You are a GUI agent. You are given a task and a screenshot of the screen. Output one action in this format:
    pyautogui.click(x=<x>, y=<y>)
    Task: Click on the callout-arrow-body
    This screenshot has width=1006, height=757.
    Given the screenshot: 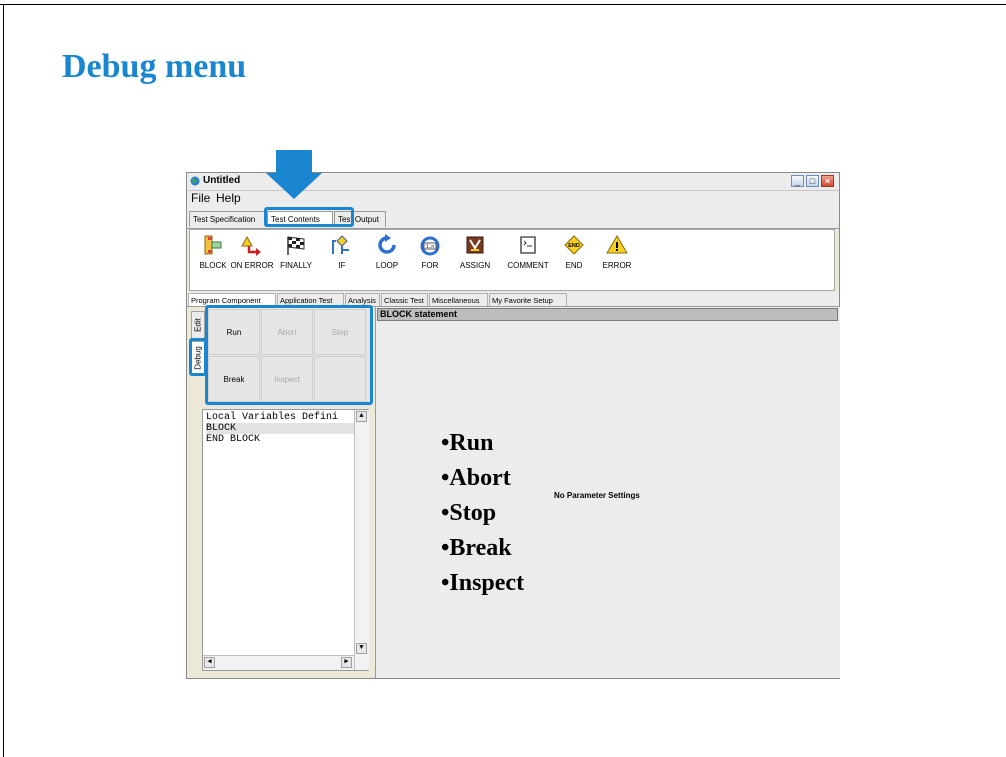 What is the action you would take?
    pyautogui.click(x=294, y=162)
    